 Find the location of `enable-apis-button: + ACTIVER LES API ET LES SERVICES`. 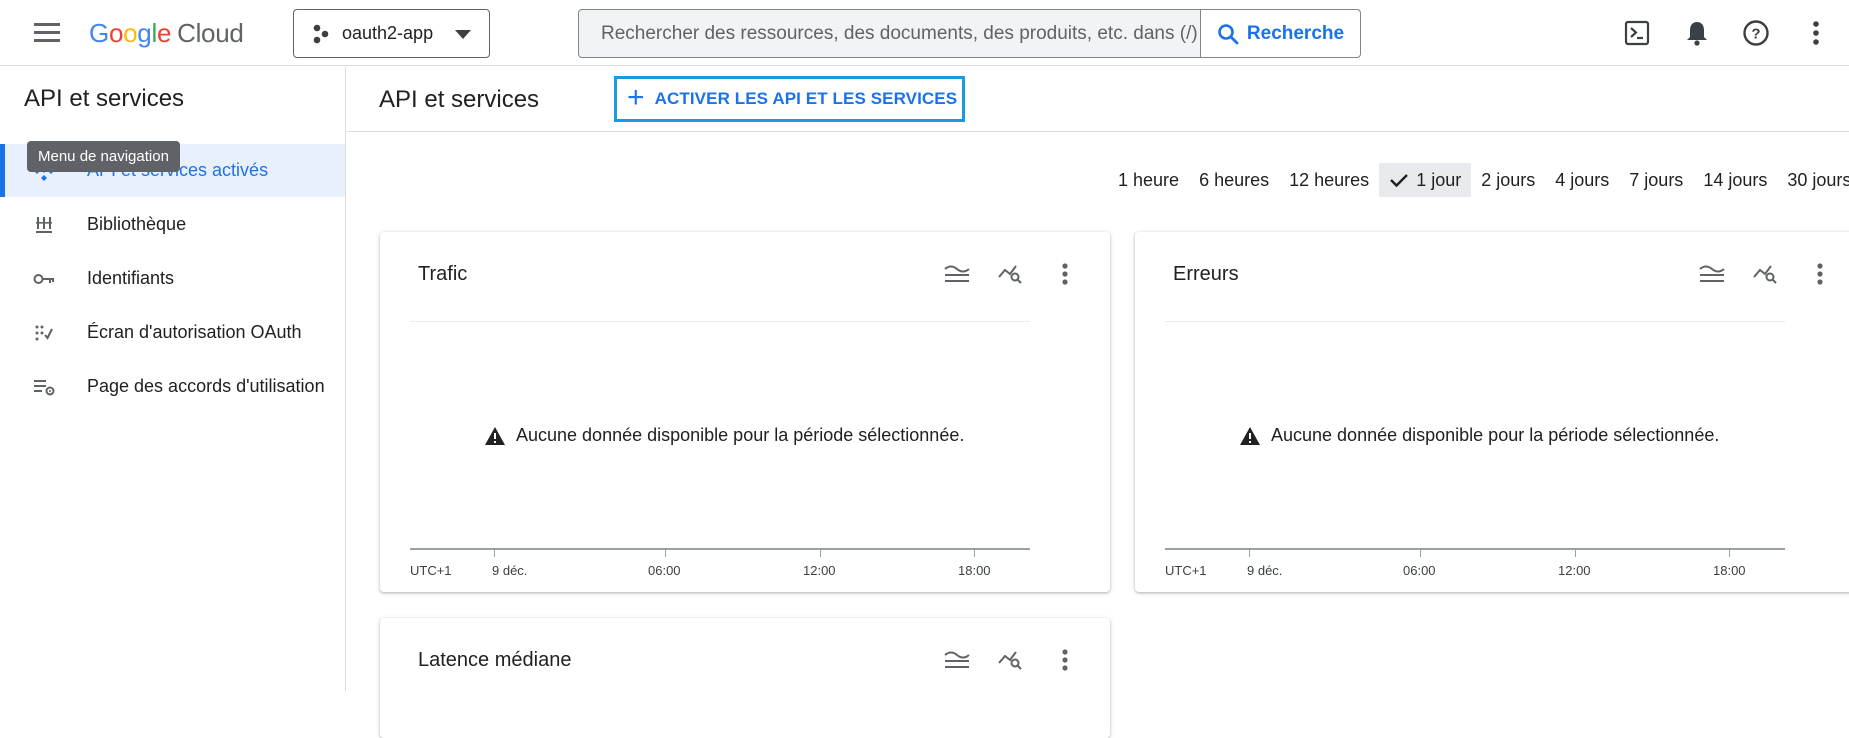

enable-apis-button: + ACTIVER LES API ET LES SERVICES is located at coordinates (789, 99).